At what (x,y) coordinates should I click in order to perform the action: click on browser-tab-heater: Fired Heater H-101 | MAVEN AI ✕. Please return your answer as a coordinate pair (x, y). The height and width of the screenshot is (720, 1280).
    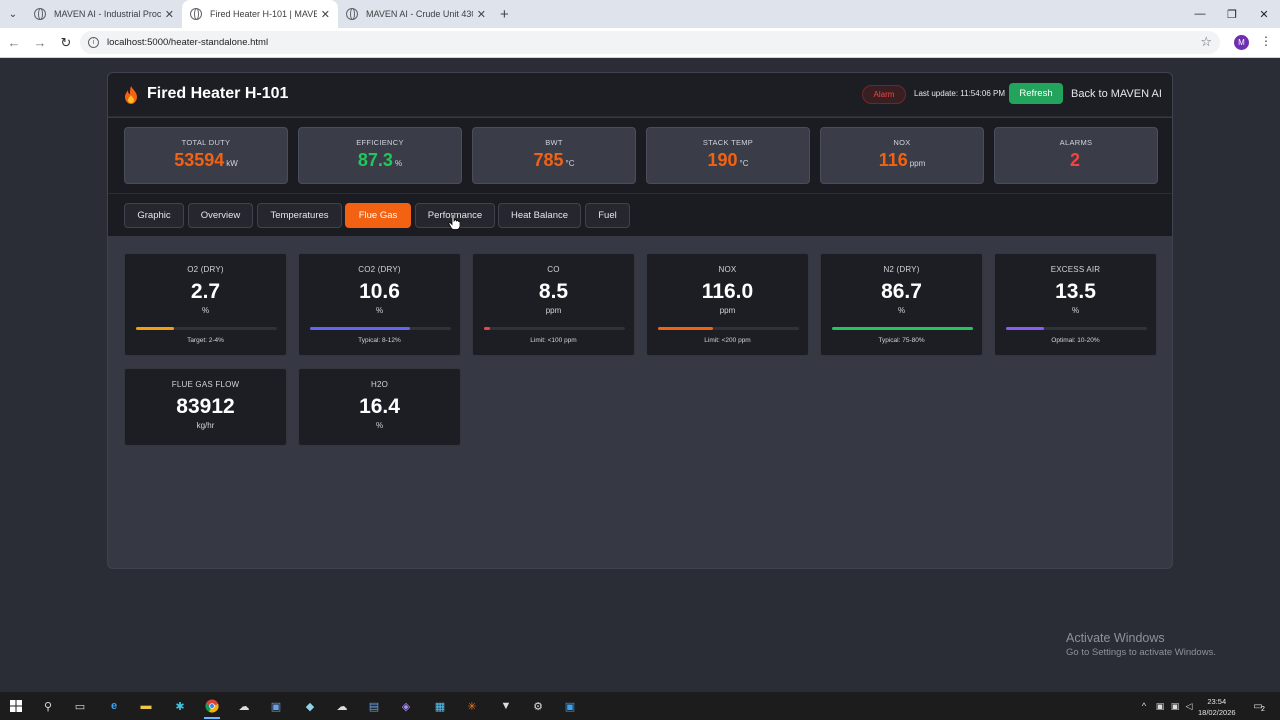
    Looking at the image, I should click on (260, 14).